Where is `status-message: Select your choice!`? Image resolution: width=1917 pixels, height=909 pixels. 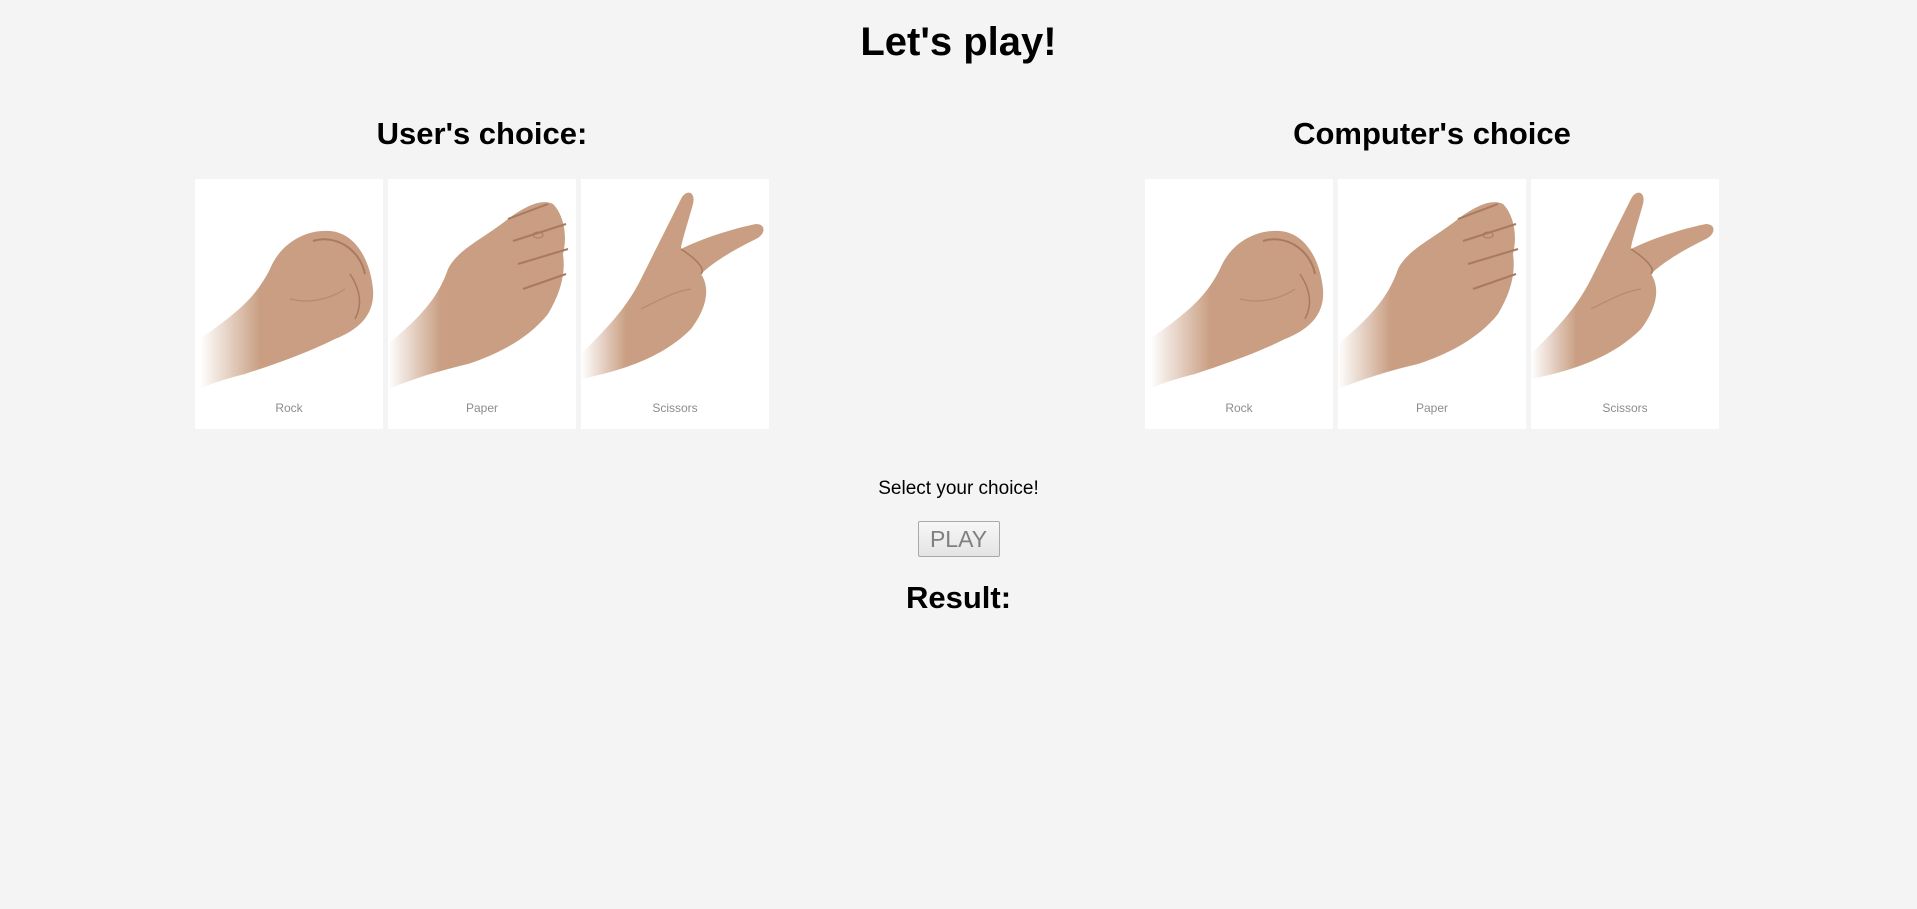 status-message: Select your choice! is located at coordinates (958, 488).